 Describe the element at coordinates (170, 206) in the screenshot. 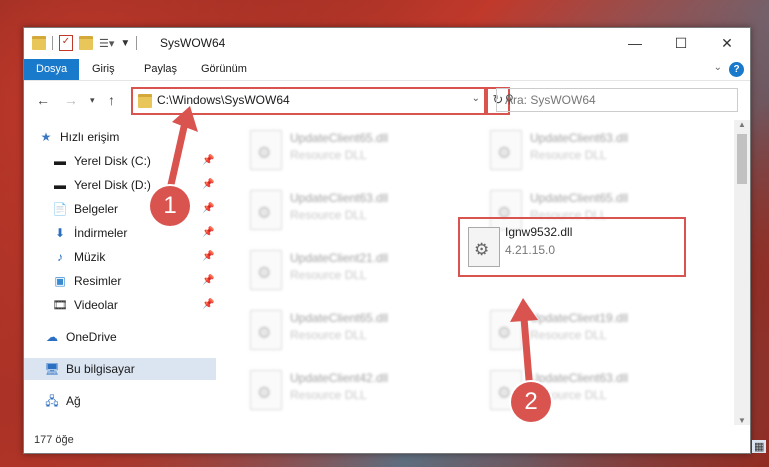

I see `step-1-badge: 1` at that location.